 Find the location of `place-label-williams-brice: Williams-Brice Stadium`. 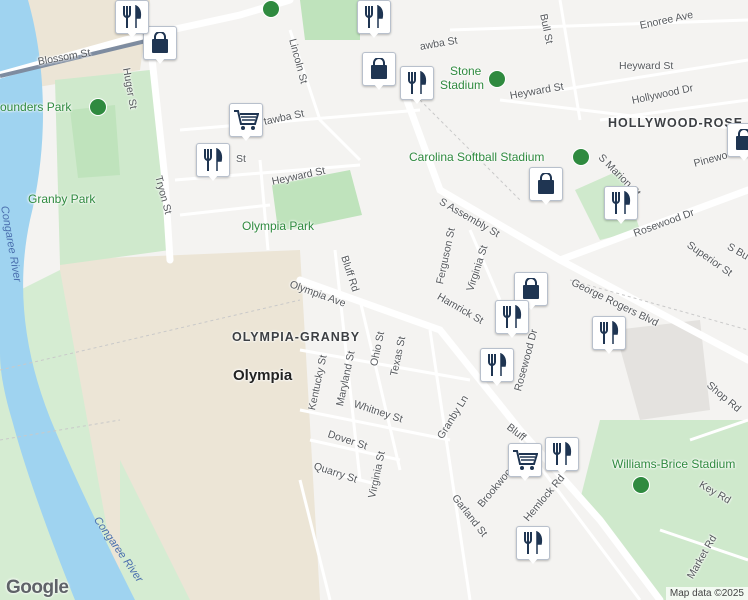

place-label-williams-brice: Williams-Brice Stadium is located at coordinates (674, 464).